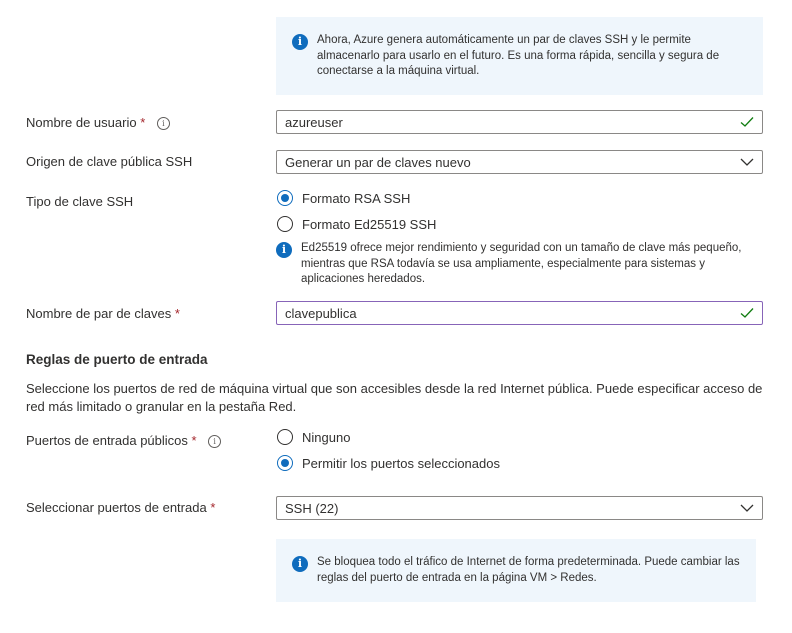  I want to click on ssh-key-source-dropdown: Generar un par de claves nuevo, so click(519, 162).